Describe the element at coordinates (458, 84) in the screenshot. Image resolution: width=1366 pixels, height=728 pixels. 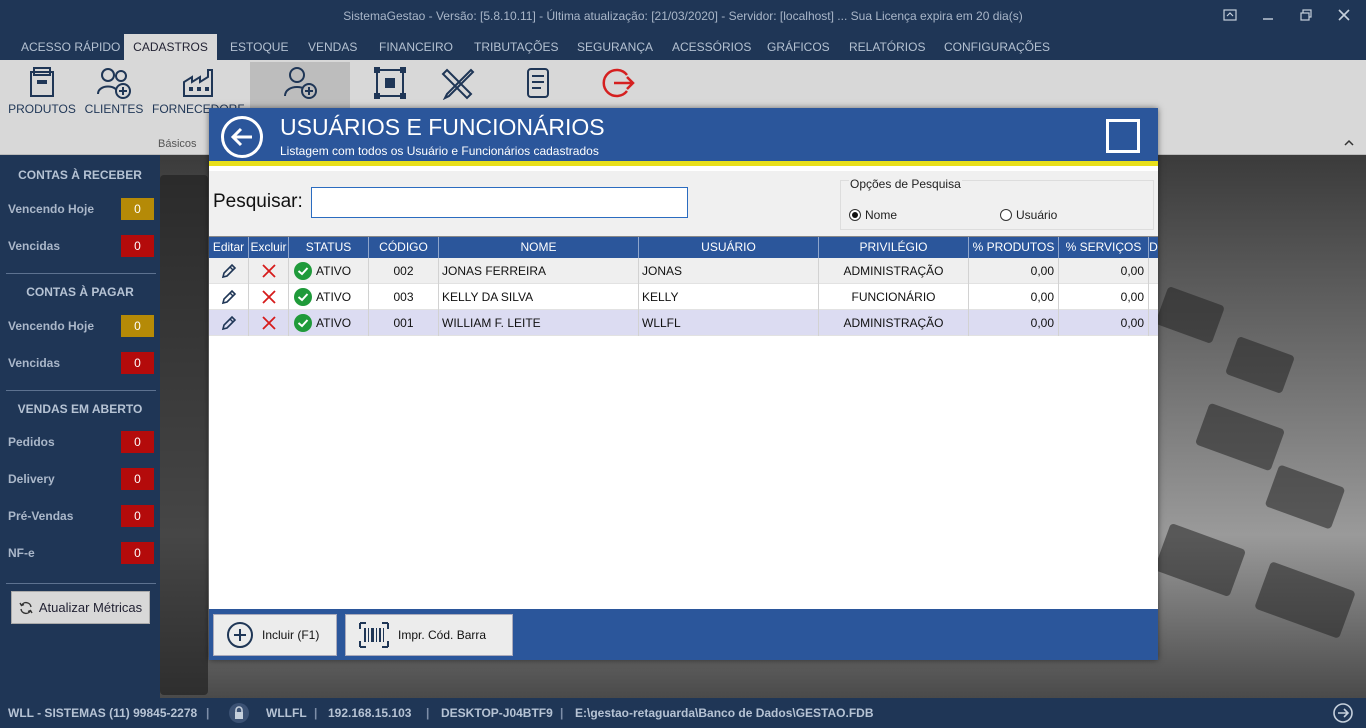
I see `ruler-pencil-icon` at that location.